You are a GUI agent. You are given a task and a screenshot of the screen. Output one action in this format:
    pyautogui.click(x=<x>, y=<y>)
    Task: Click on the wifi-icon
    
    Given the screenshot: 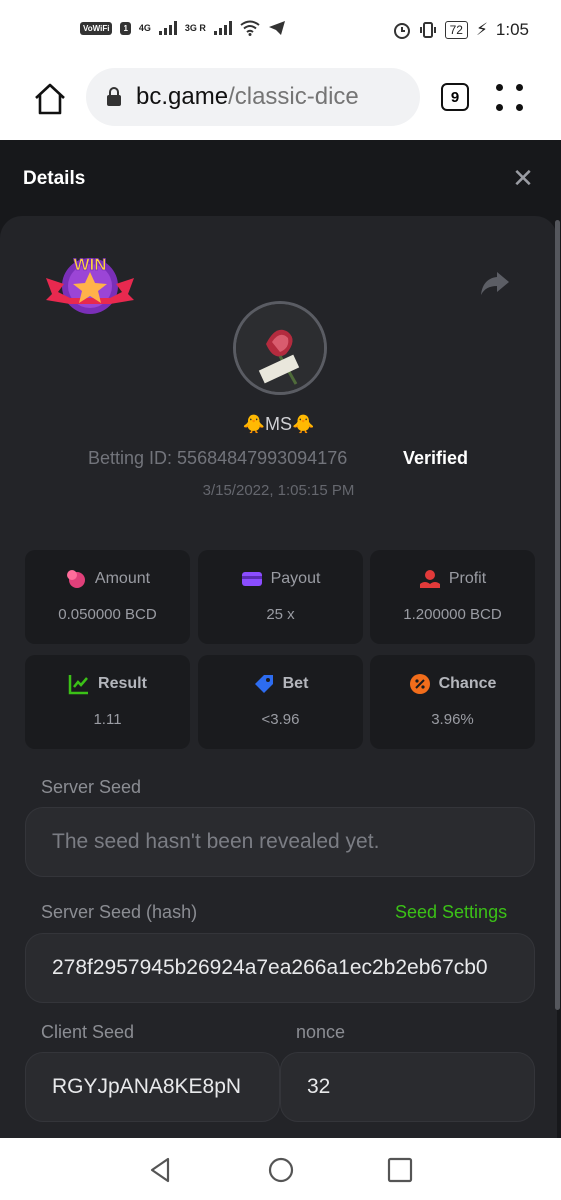 What is the action you would take?
    pyautogui.click(x=250, y=28)
    